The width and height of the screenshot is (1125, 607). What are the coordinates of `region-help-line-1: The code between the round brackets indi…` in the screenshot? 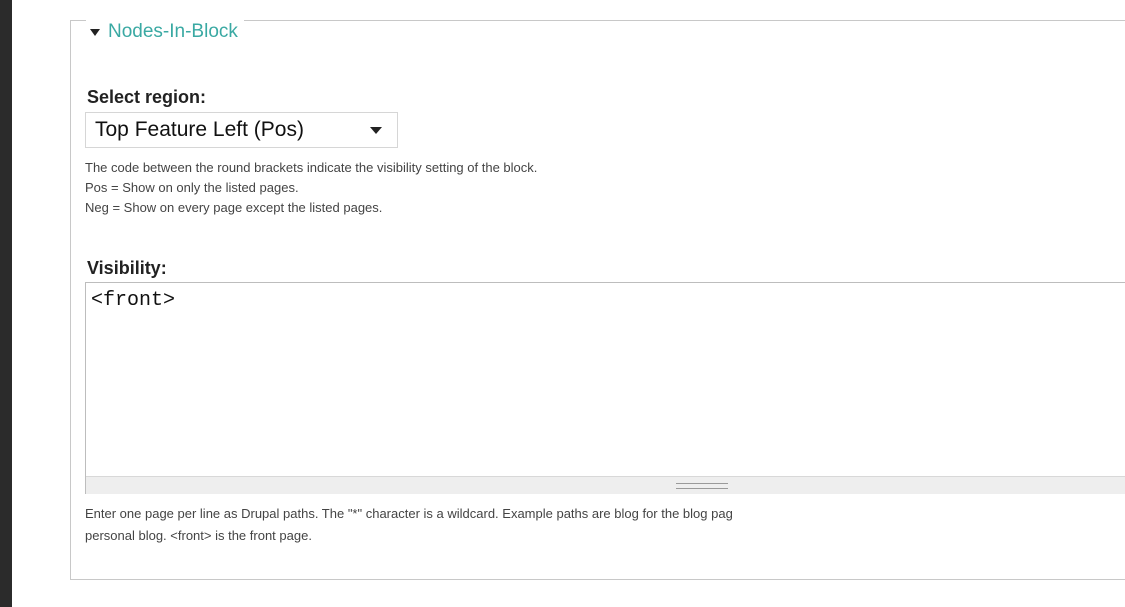 It's located at (311, 167).